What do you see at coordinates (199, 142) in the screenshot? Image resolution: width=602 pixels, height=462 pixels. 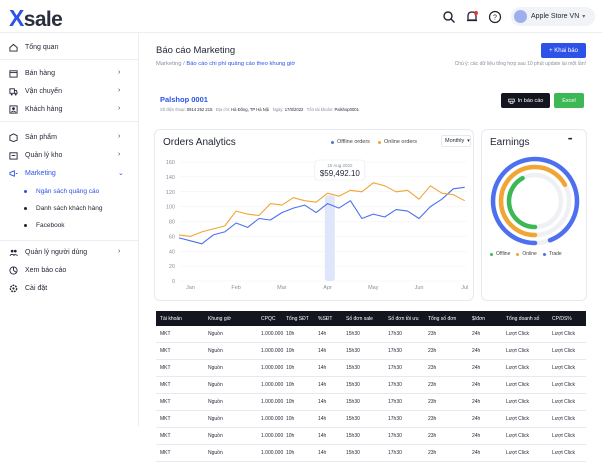 I see `orders-title: Orders Analytics` at bounding box center [199, 142].